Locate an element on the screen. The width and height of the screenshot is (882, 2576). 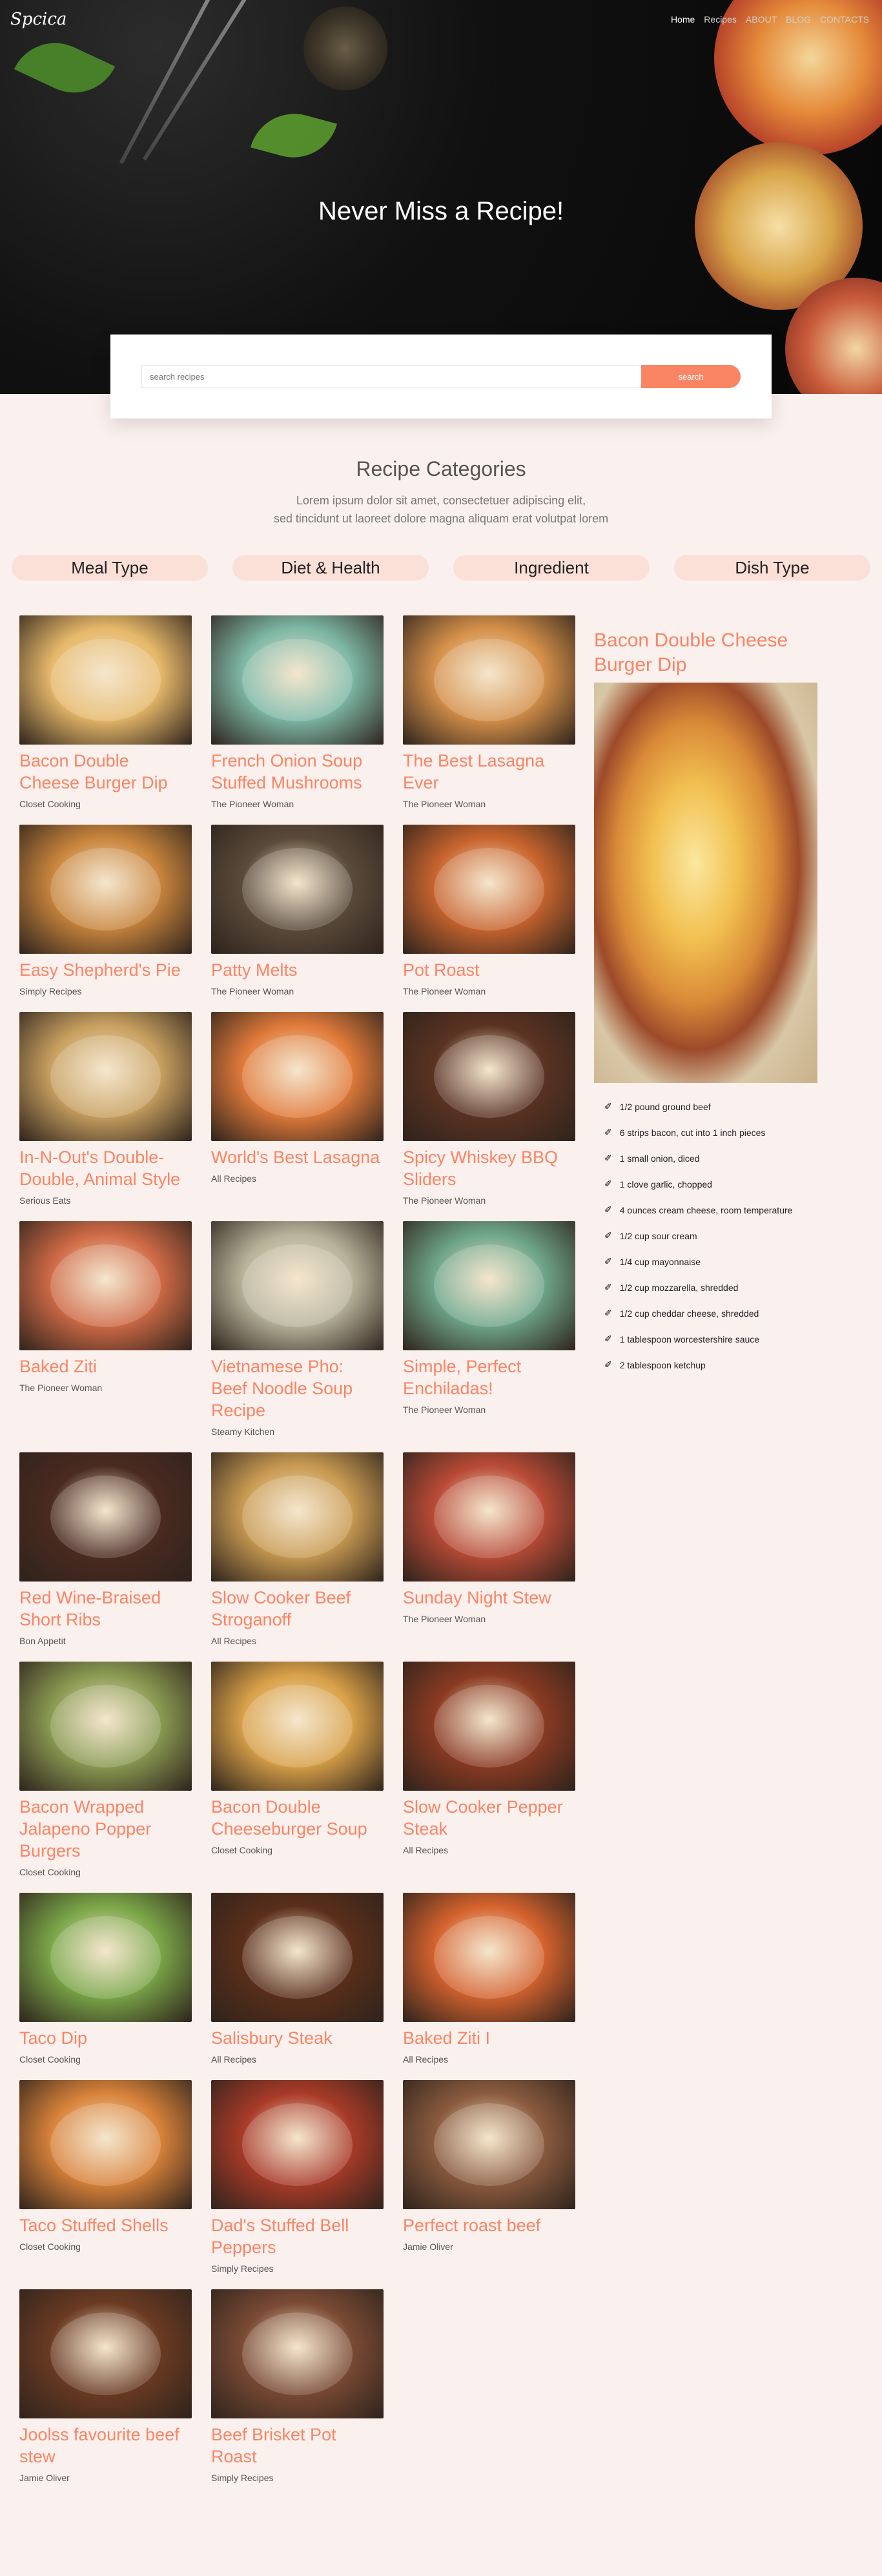
recipe-title: Simple, Perfect Enchiladas! is located at coordinates (489, 1377).